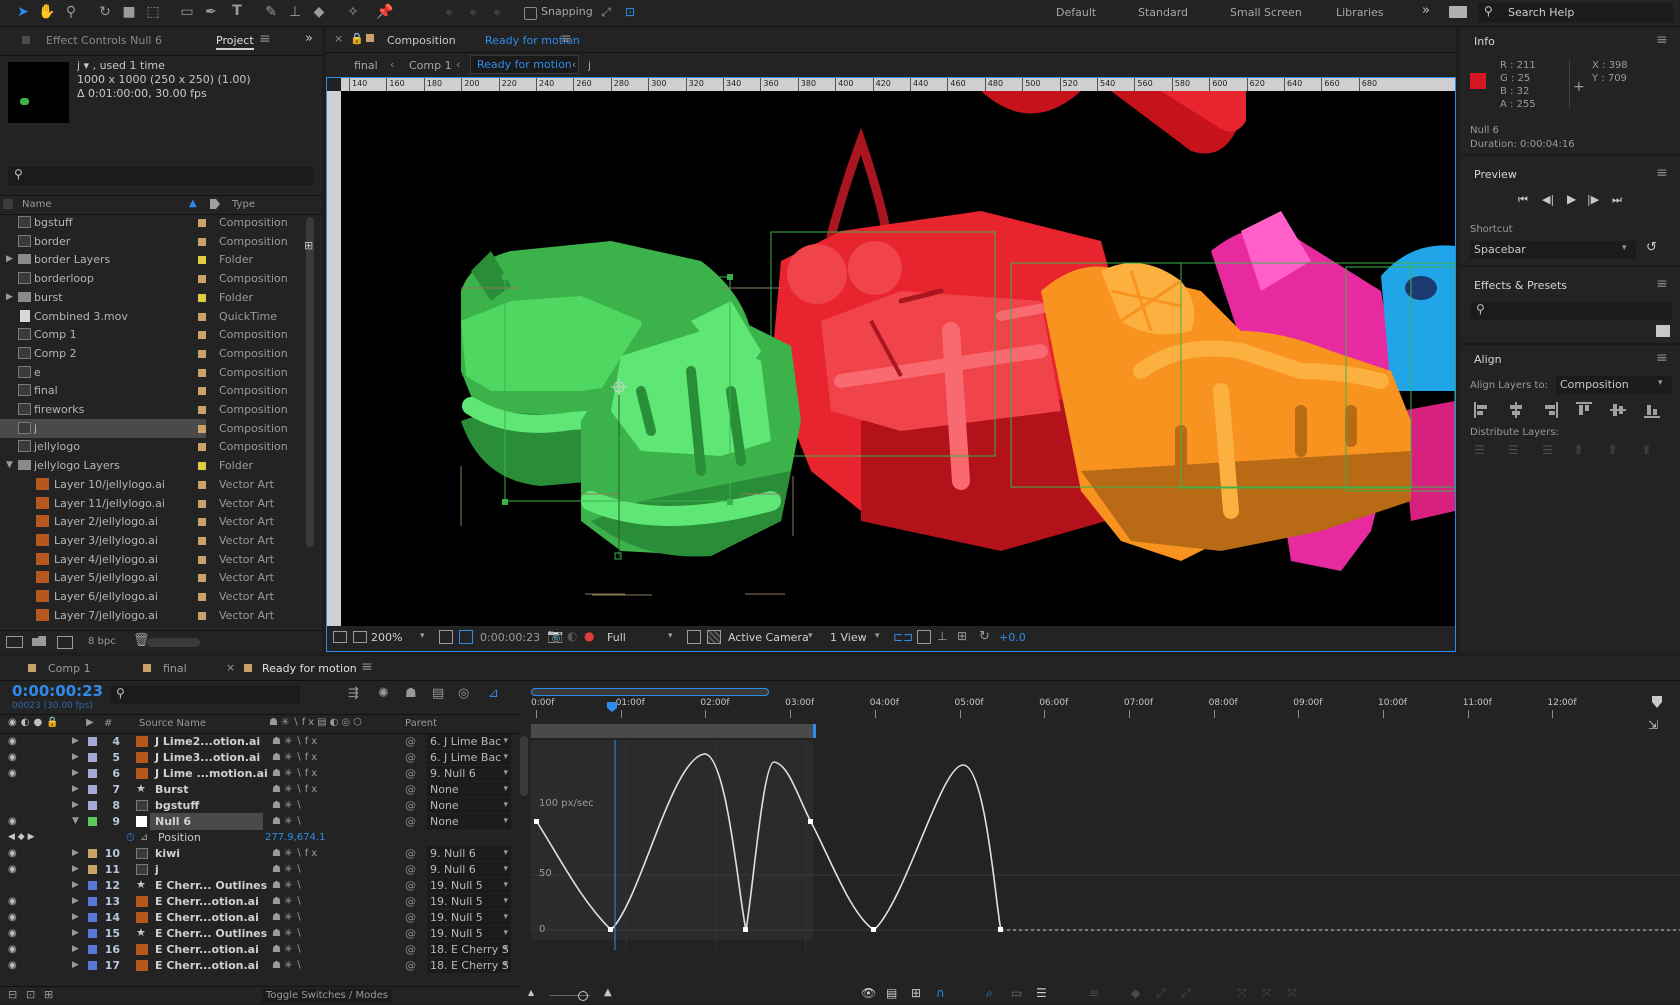 The height and width of the screenshot is (1005, 1680). Describe the element at coordinates (1662, 40) in the screenshot. I see `info-menu-icon: ≡` at that location.